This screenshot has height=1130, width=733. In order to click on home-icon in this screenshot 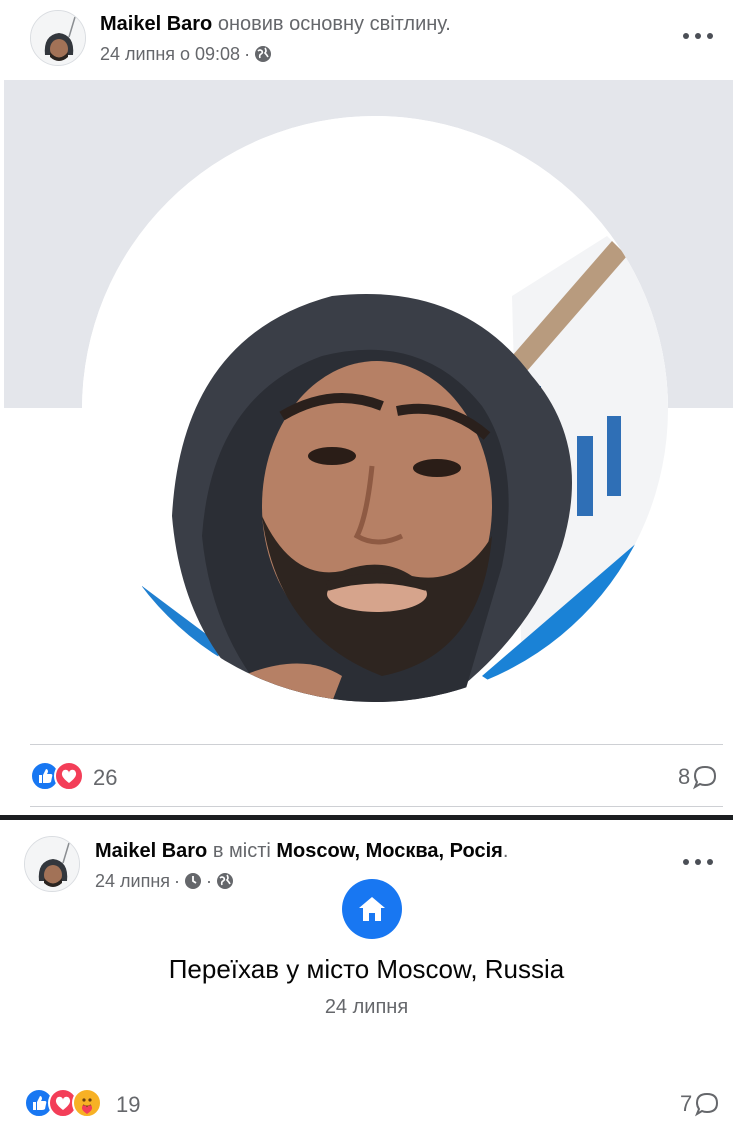, I will do `click(372, 909)`.